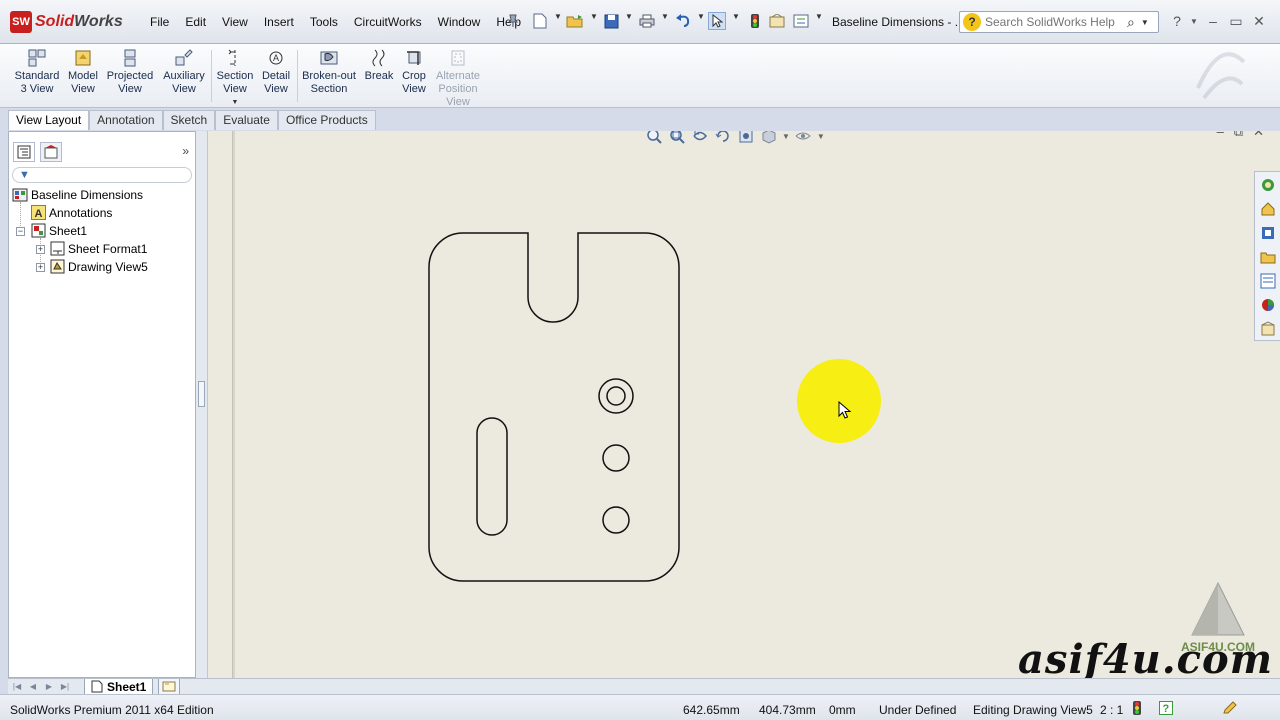 Image resolution: width=1280 pixels, height=720 pixels. I want to click on broken-out-section-label-1: Broken-out, so click(329, 76).